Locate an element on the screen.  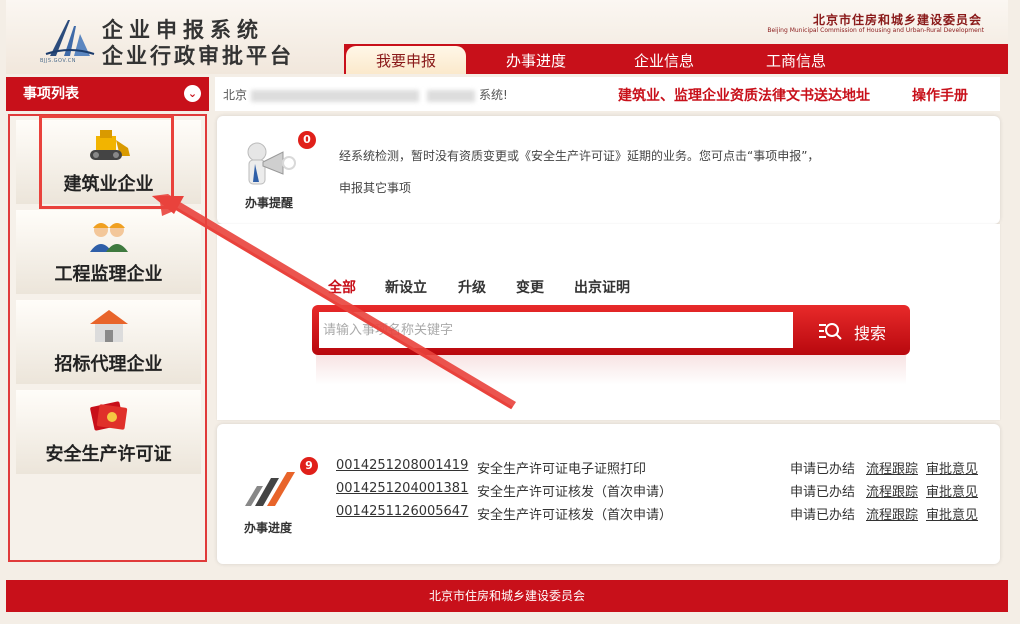
sidebar-item-label: 工程监理企业 is located at coordinates (108, 274).